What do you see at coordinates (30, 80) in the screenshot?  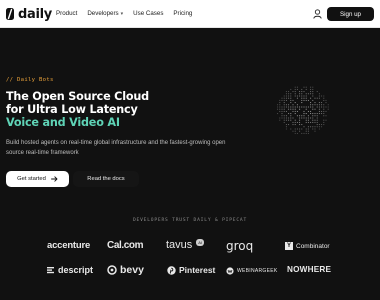 I see `hero-kicker: // Daily Bots` at bounding box center [30, 80].